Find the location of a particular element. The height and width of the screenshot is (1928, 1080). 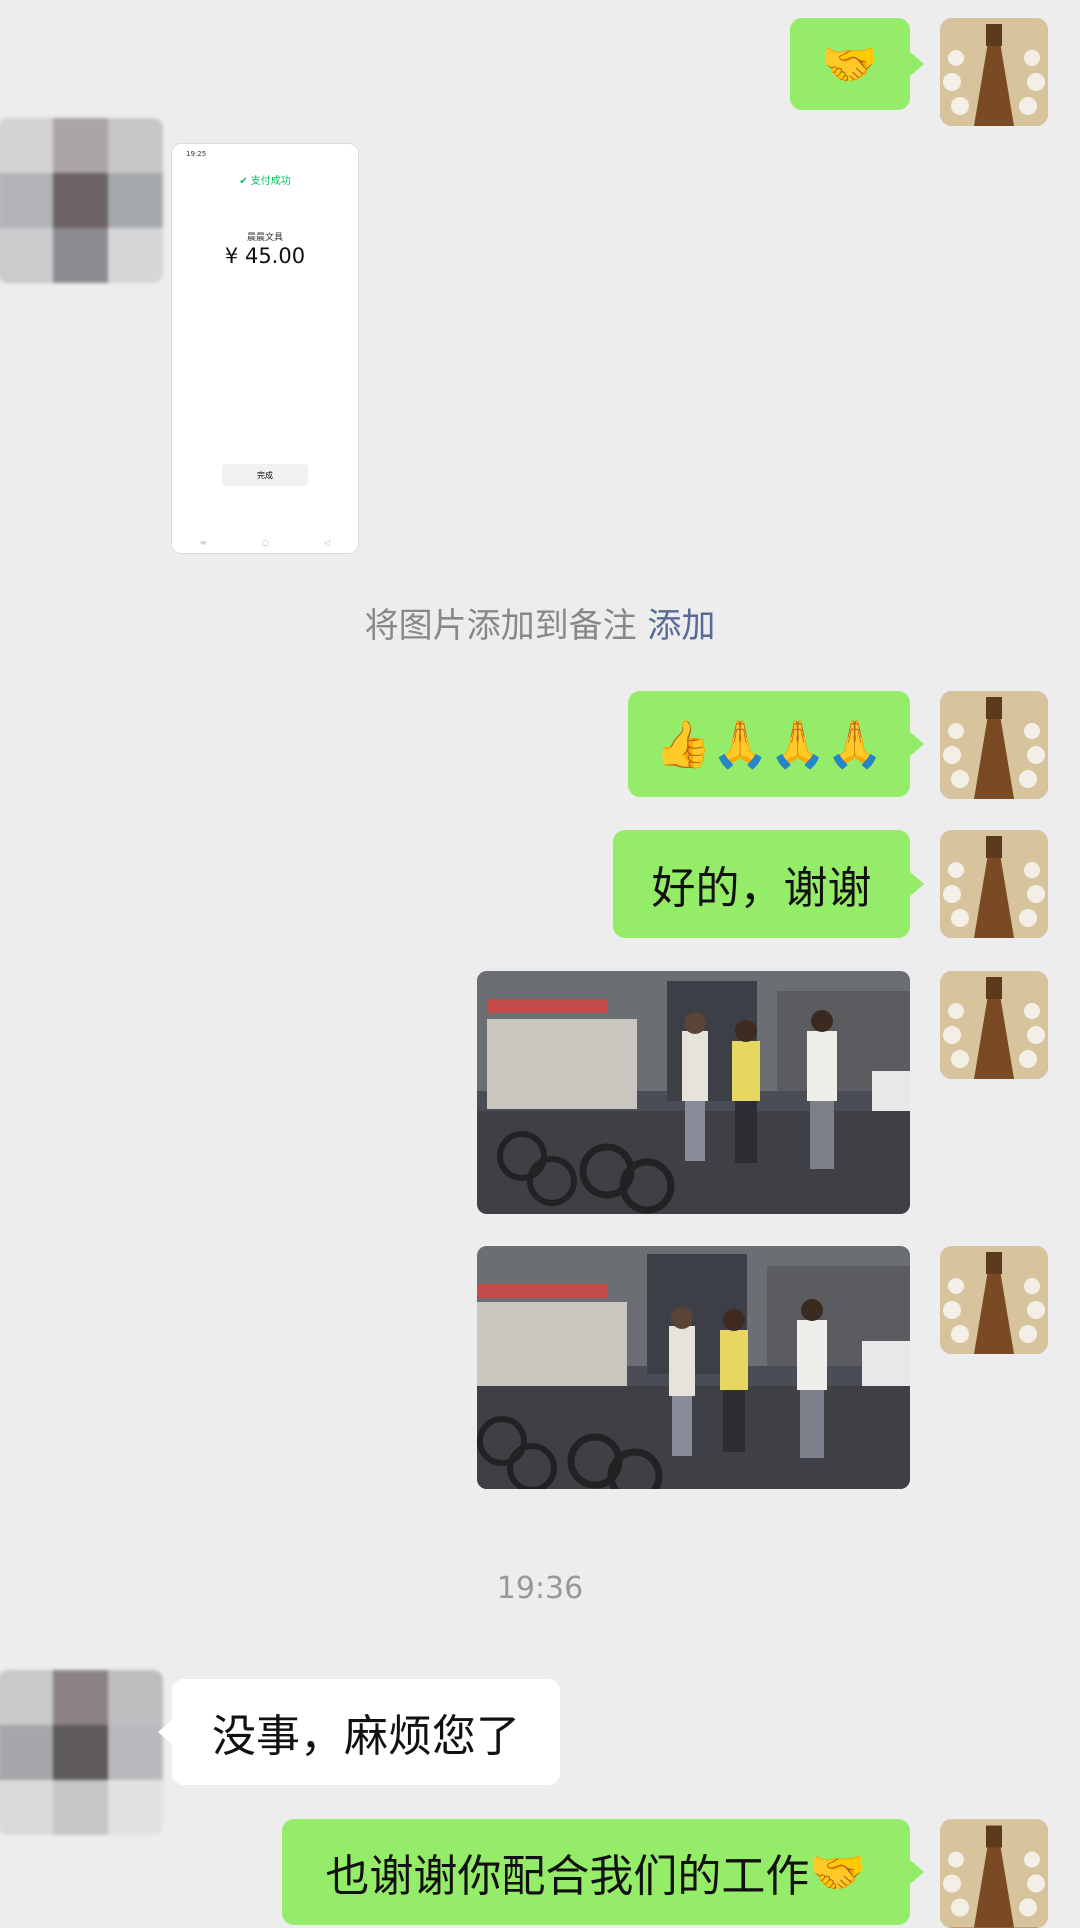

message-text: 好的，谢谢 is located at coordinates (761, 888).